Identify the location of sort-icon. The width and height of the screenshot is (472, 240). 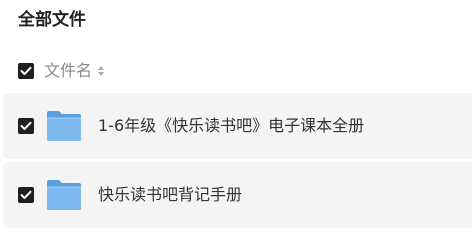
(101, 71).